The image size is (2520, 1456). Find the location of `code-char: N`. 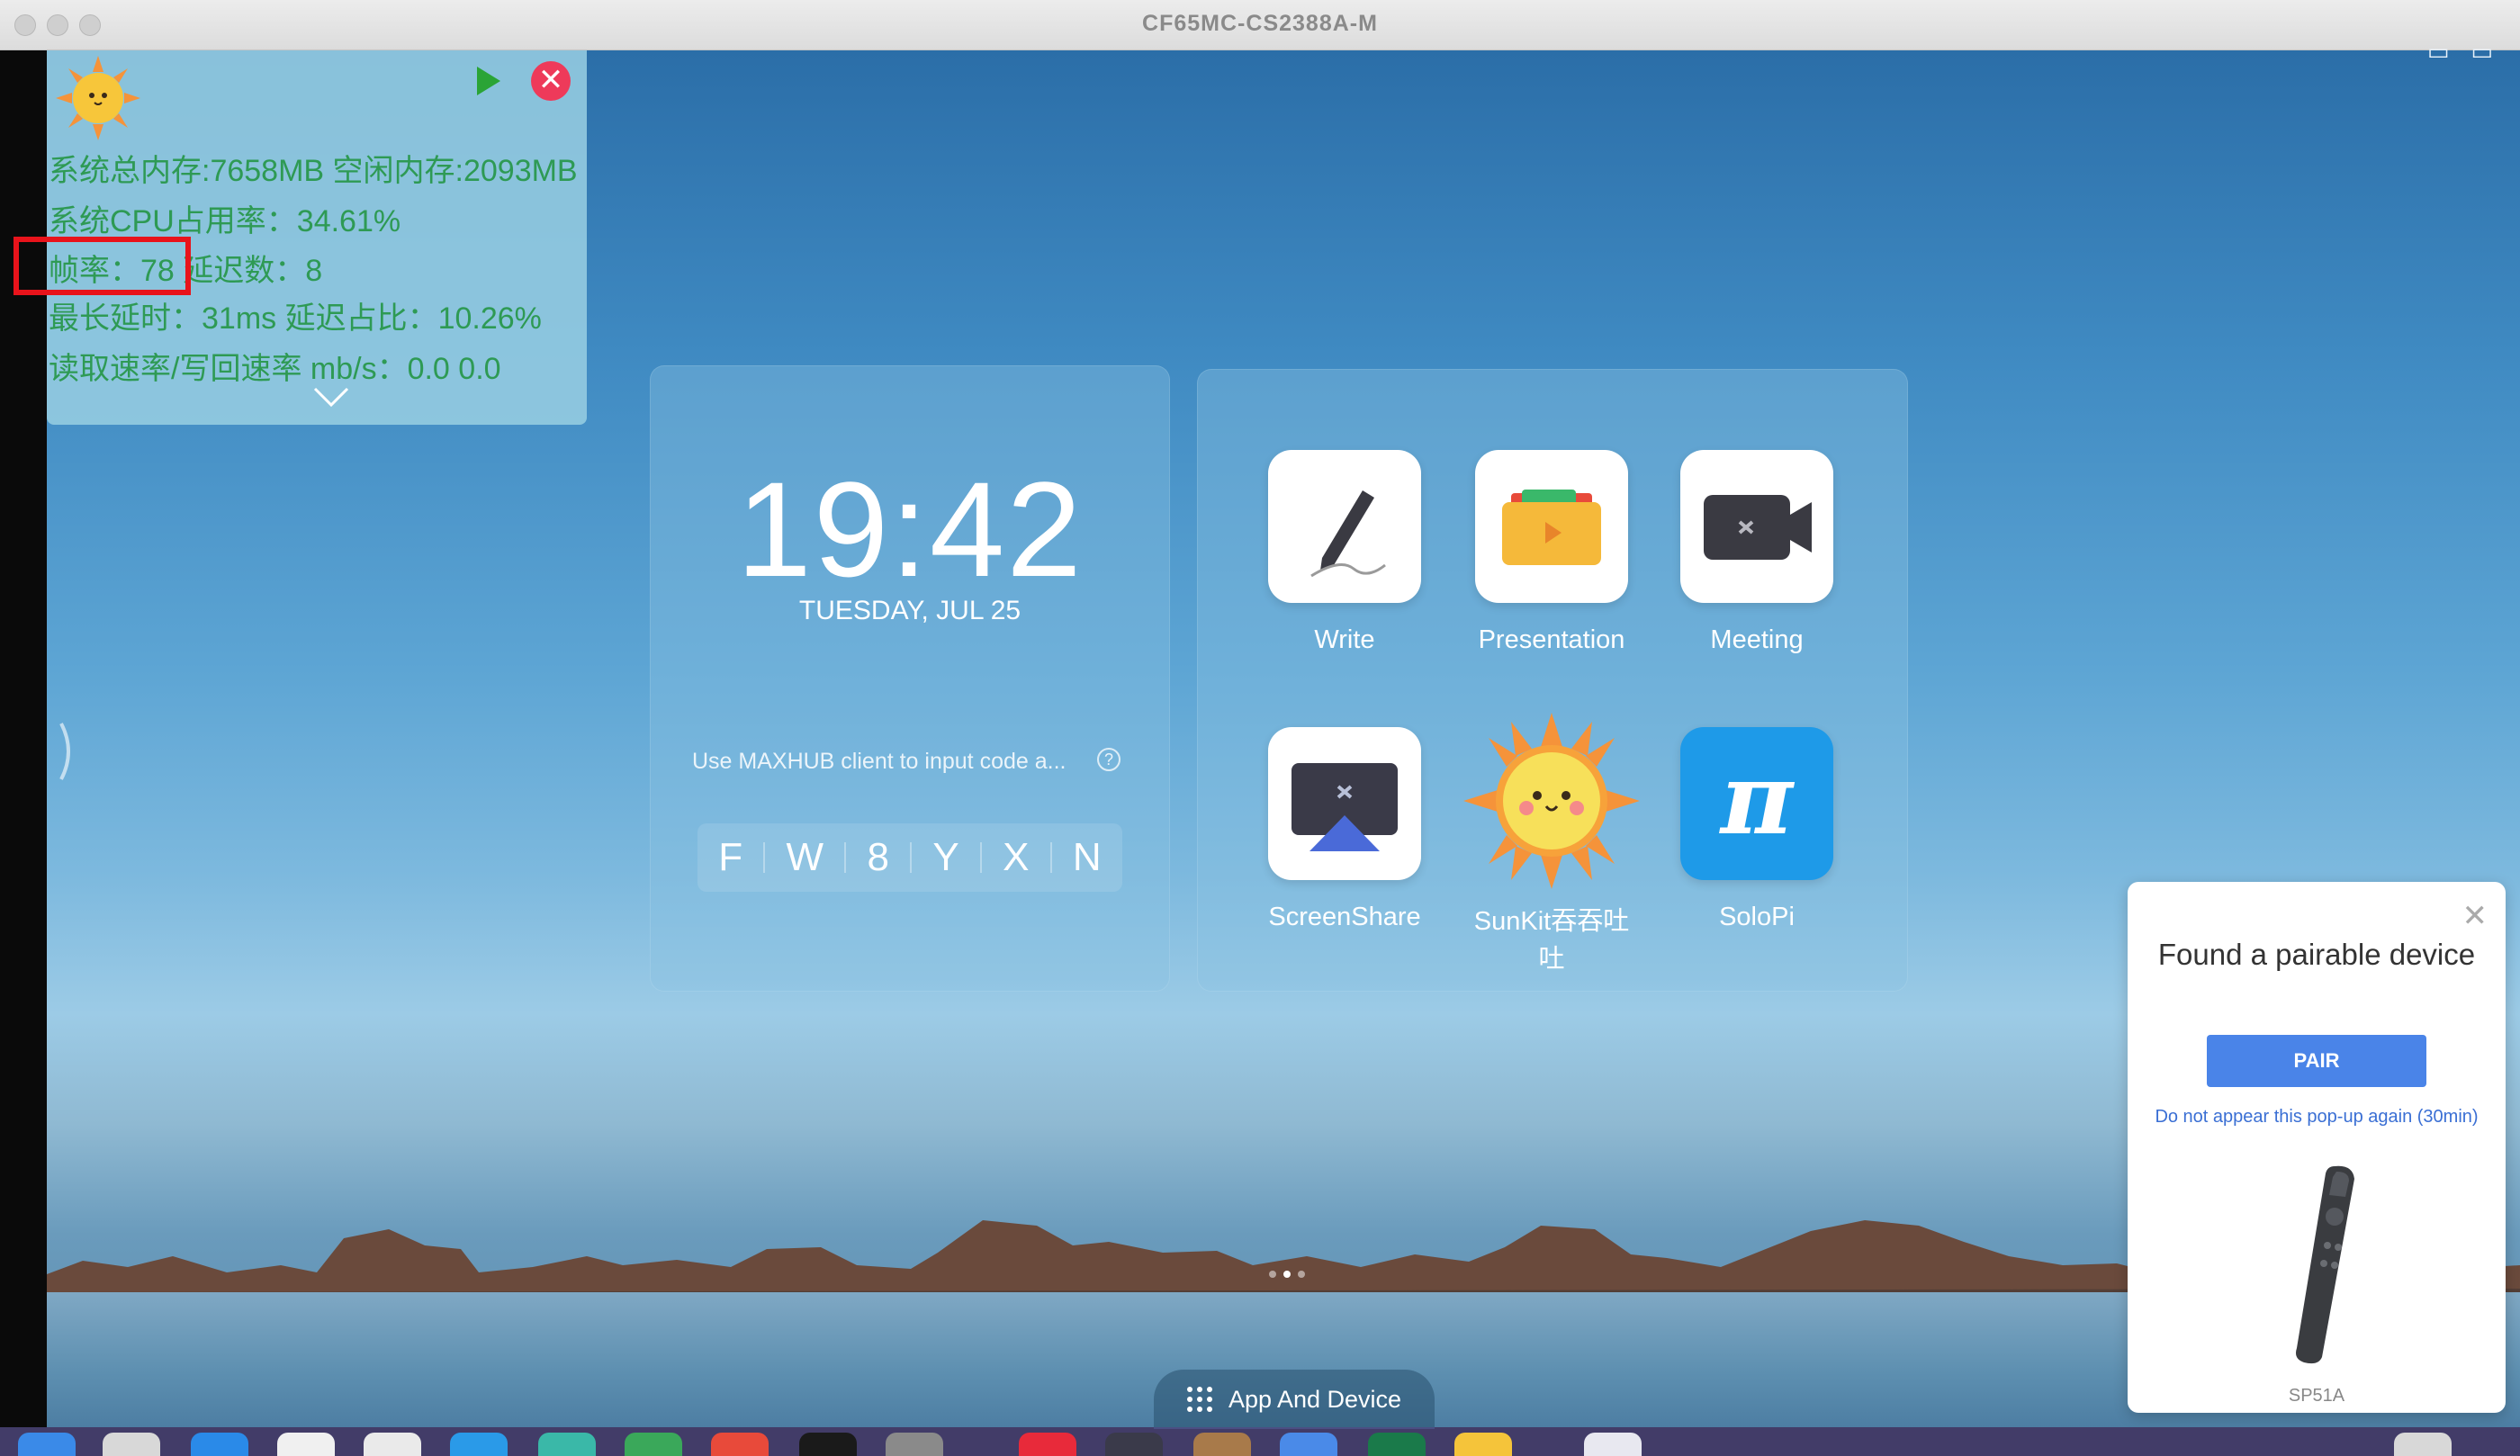

code-char: N is located at coordinates (1087, 857).